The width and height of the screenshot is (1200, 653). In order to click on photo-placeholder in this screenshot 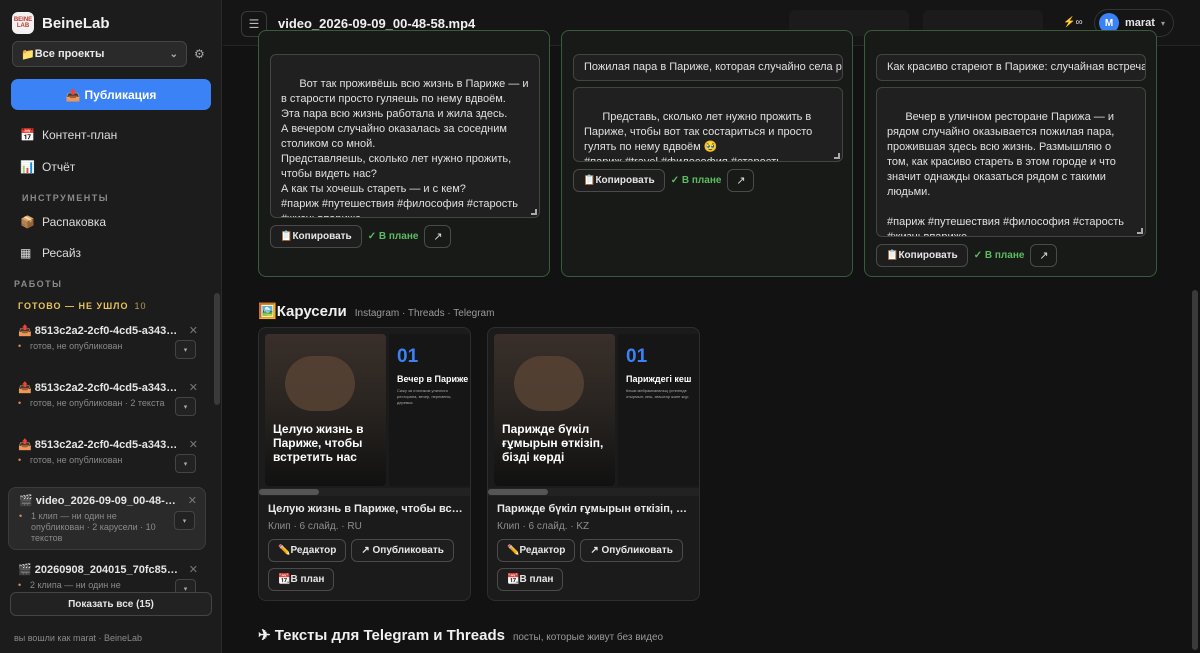, I will do `click(320, 383)`.